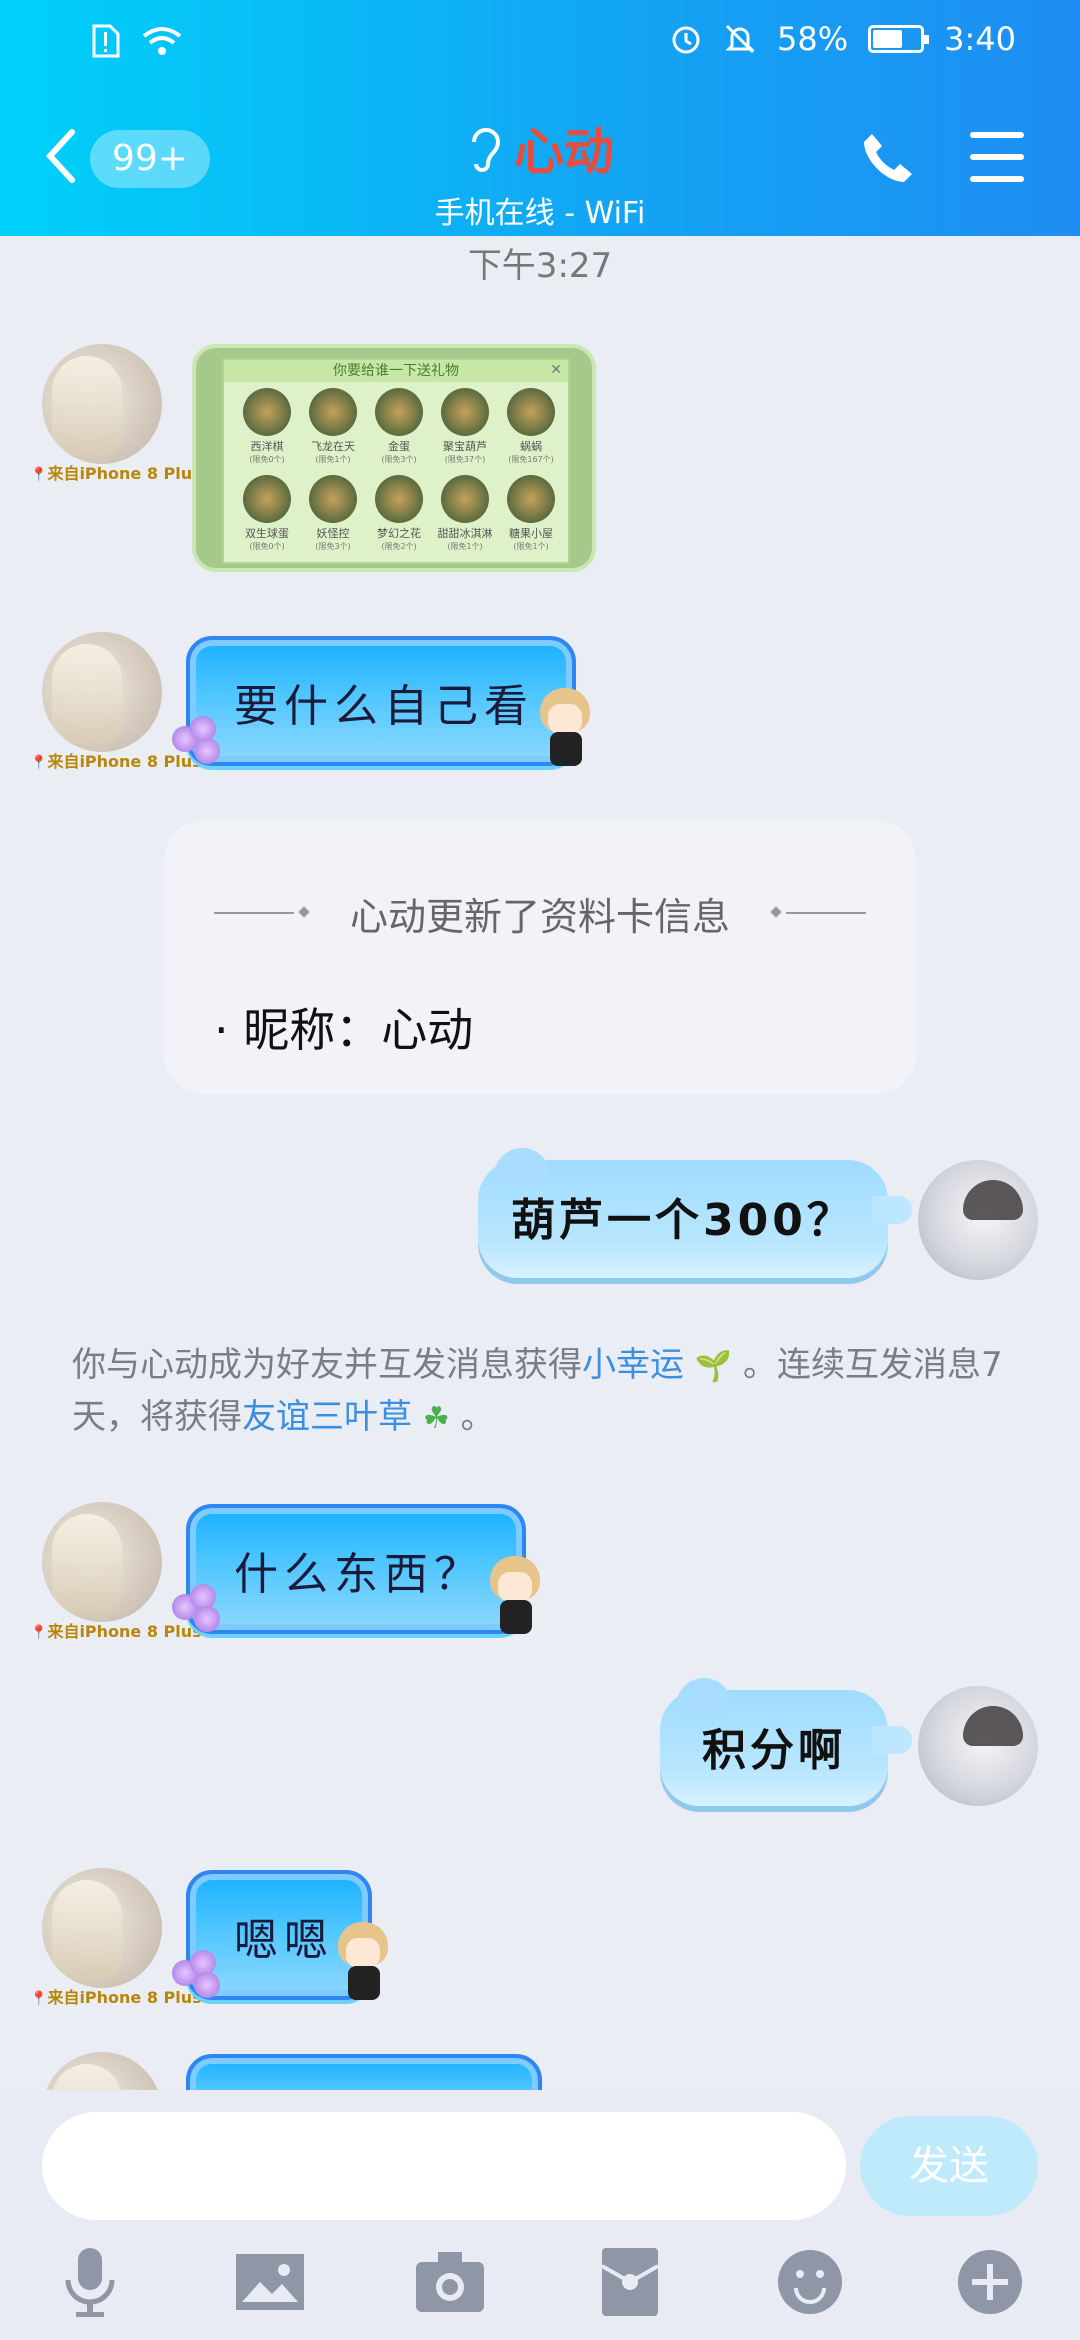  I want to click on contact-name: 心动, so click(564, 152).